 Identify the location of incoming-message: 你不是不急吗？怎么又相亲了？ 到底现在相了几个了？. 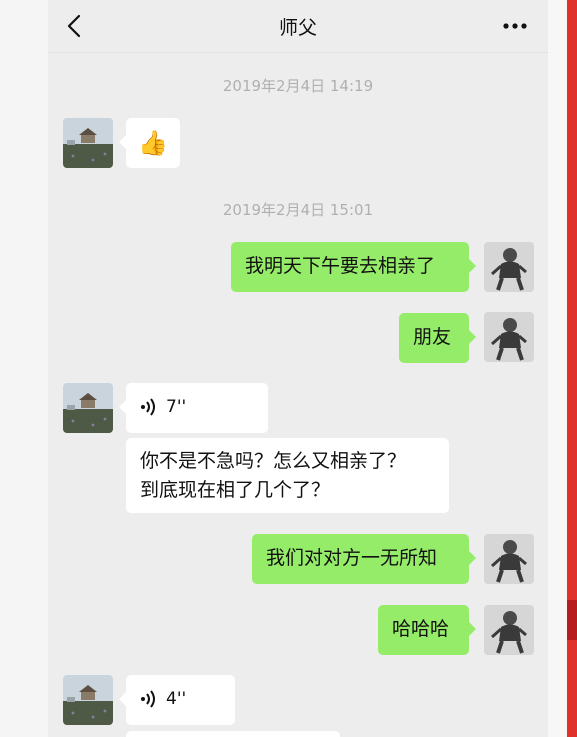
(287, 475).